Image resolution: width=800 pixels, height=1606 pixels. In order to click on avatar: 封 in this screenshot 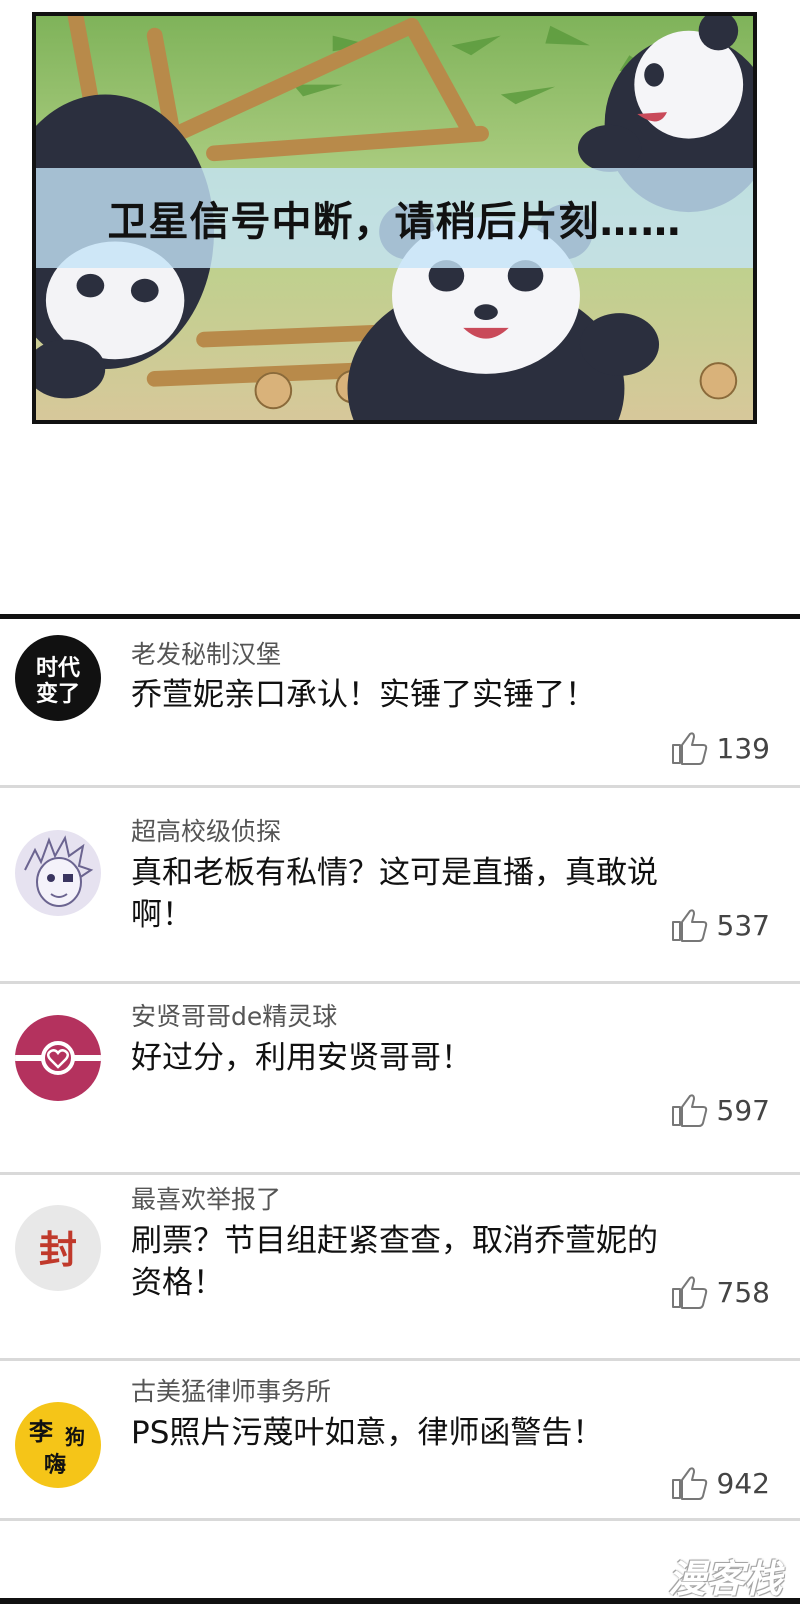, I will do `click(58, 1248)`.